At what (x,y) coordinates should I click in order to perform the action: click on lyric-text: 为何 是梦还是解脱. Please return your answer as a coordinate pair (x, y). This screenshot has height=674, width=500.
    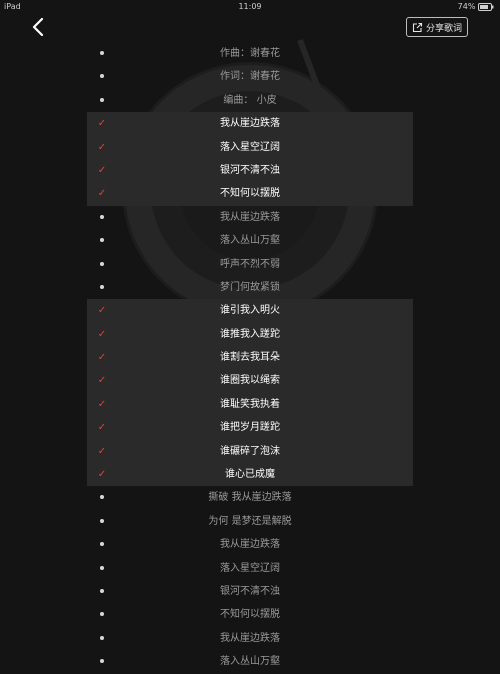
    Looking at the image, I should click on (250, 521).